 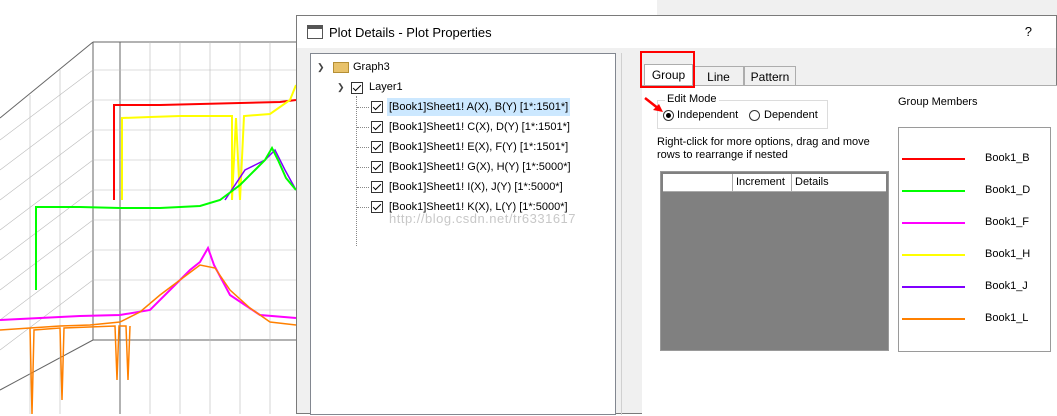 I want to click on window-icon, so click(x=315, y=32).